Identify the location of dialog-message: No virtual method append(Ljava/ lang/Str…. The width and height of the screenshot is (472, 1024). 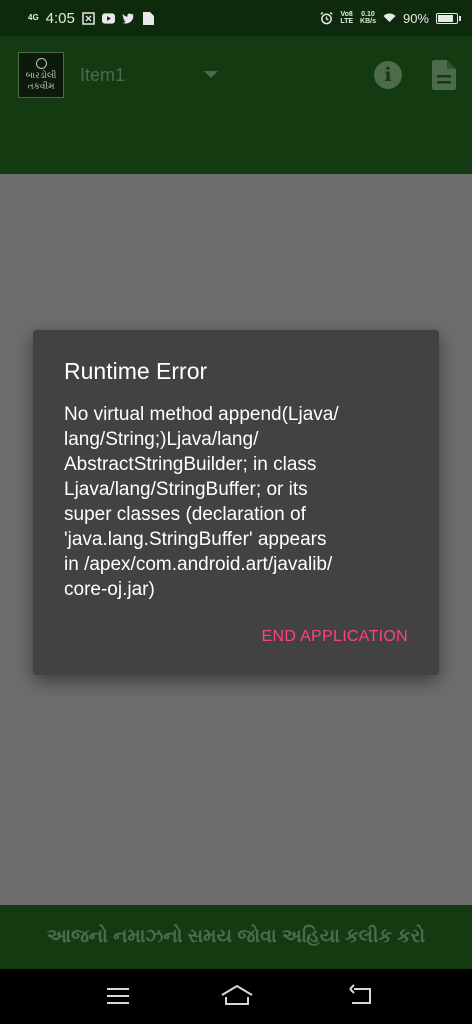
(201, 502).